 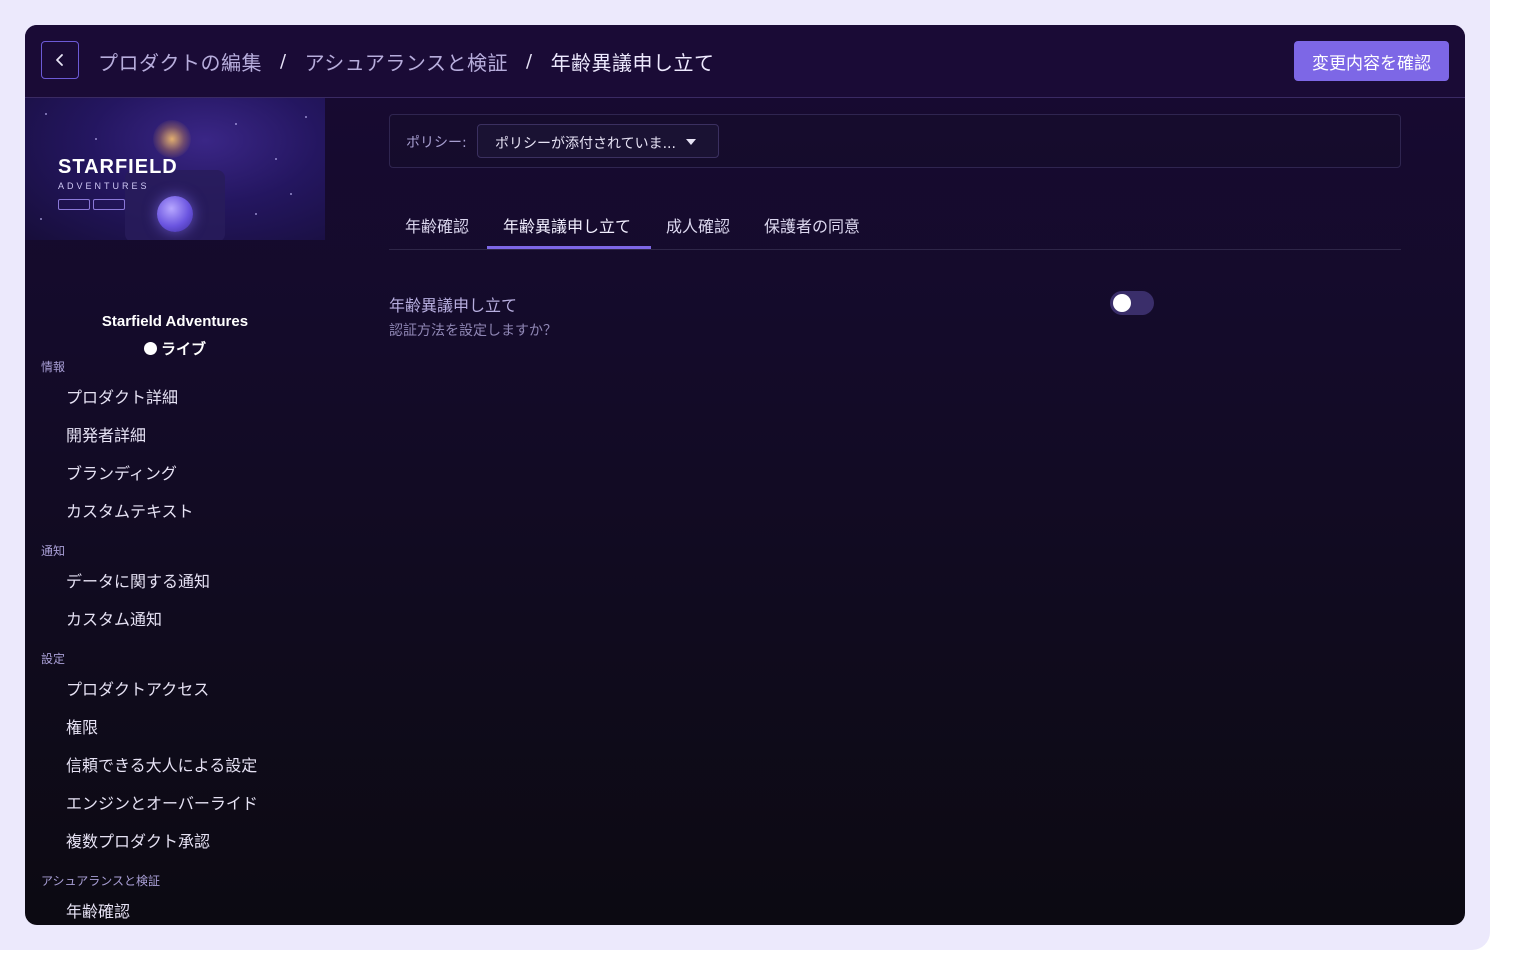 I want to click on nav-section-notifications: 通知, so click(x=53, y=551).